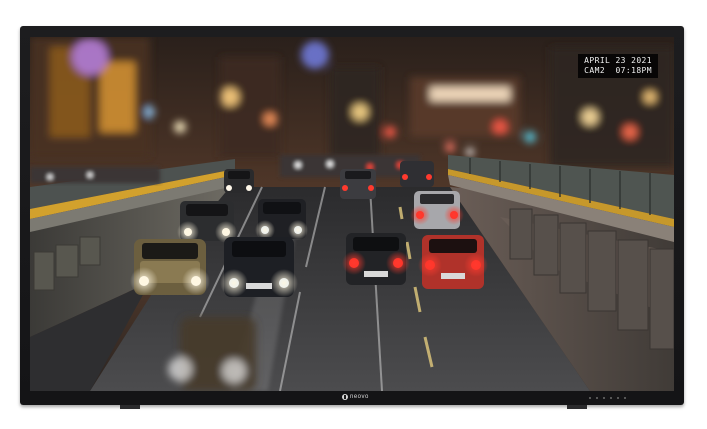 This screenshot has width=707, height=429. What do you see at coordinates (618, 70) in the screenshot?
I see `osd-camera-time: CAM2 07:18PM` at bounding box center [618, 70].